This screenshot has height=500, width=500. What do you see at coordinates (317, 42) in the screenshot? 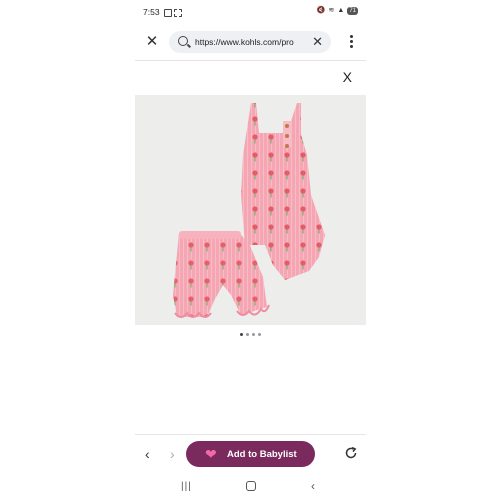
I see `clear-url-icon: ✕` at bounding box center [317, 42].